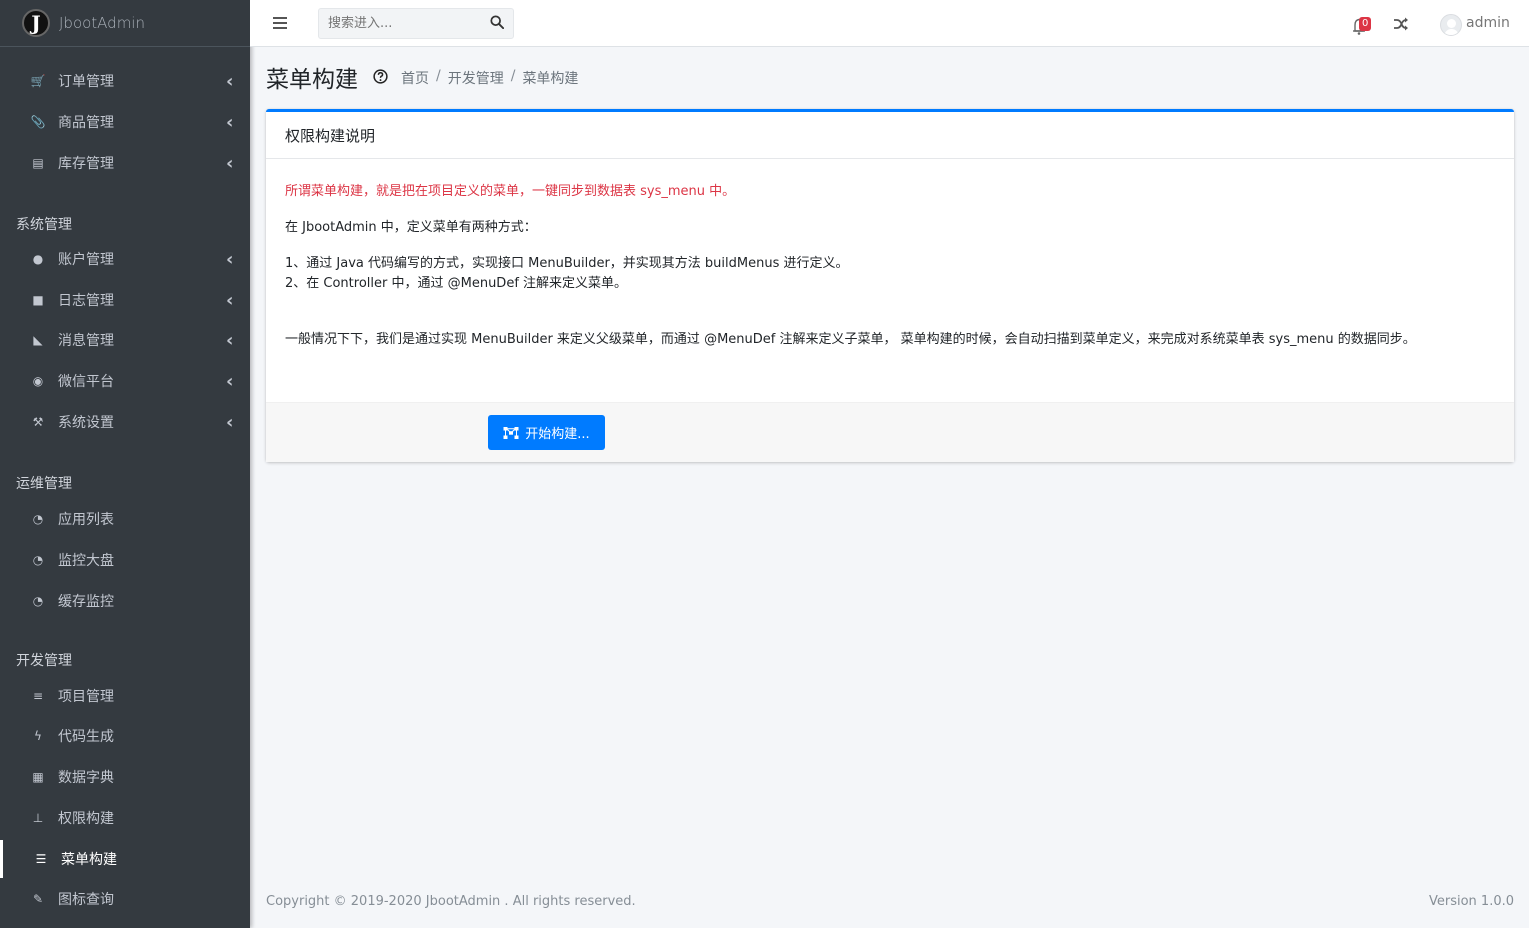 The height and width of the screenshot is (928, 1529). I want to click on brand-logo: J, so click(36, 23).